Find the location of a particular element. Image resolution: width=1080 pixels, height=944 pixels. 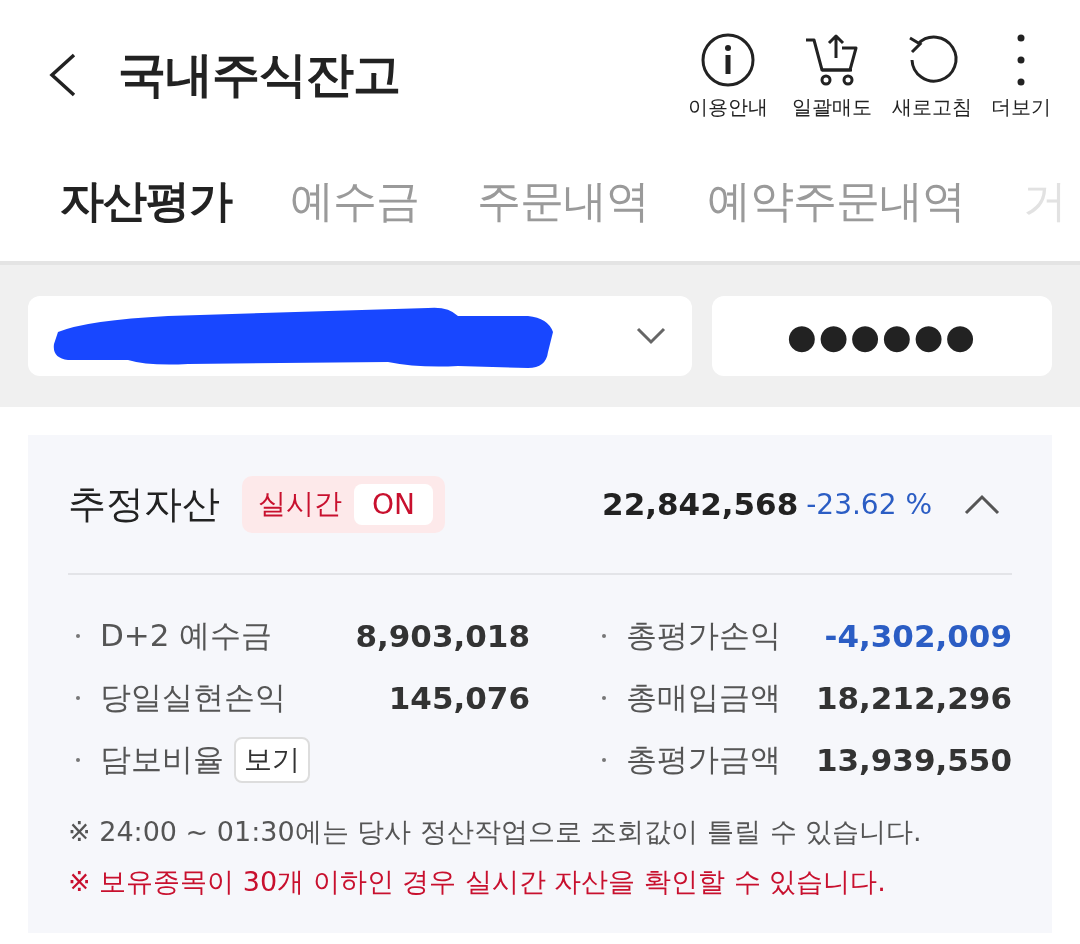

page-title: 국내주식잔고 is located at coordinates (259, 74).